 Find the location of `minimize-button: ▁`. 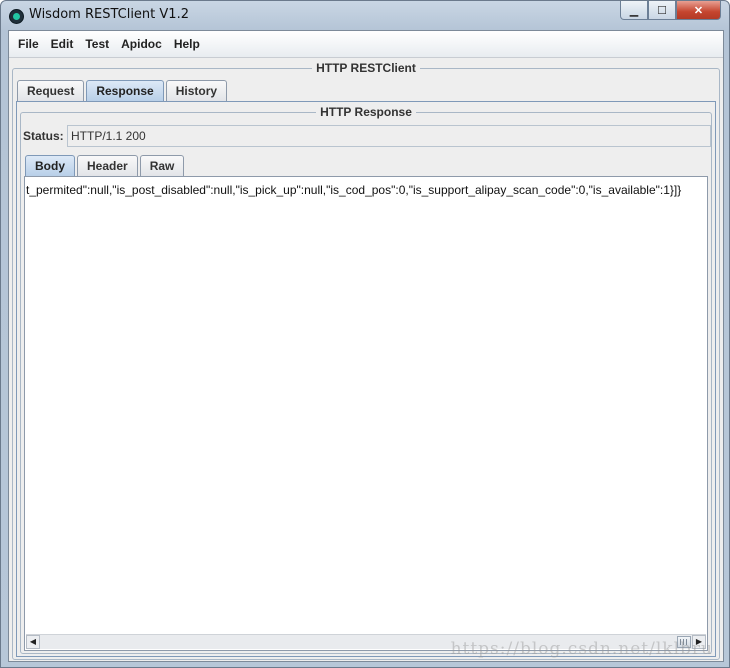

minimize-button: ▁ is located at coordinates (634, 10).